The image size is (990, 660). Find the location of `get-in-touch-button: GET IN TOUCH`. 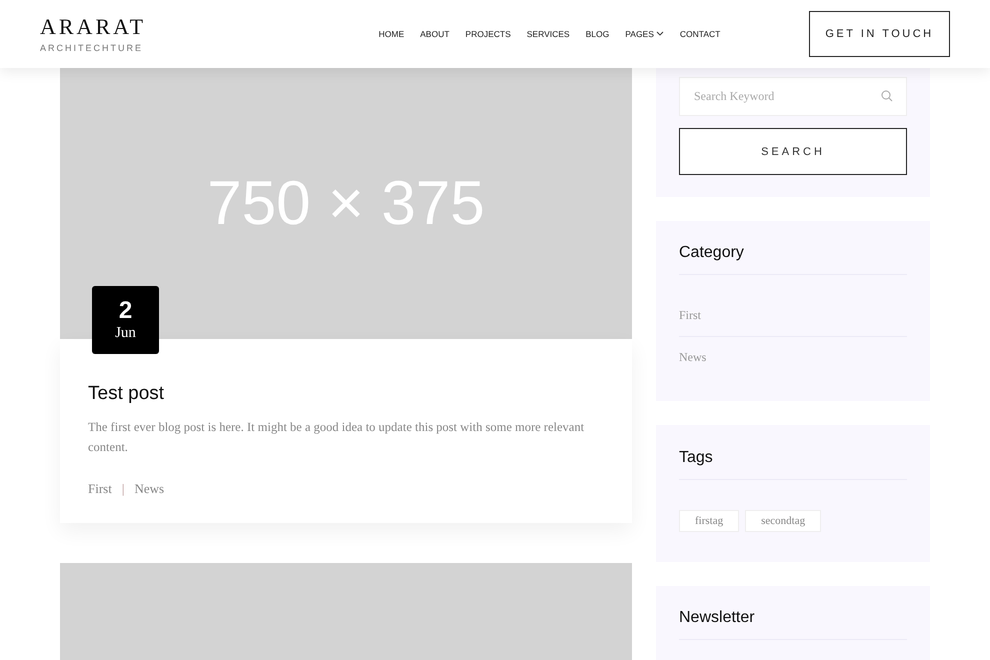

get-in-touch-button: GET IN TOUCH is located at coordinates (879, 34).